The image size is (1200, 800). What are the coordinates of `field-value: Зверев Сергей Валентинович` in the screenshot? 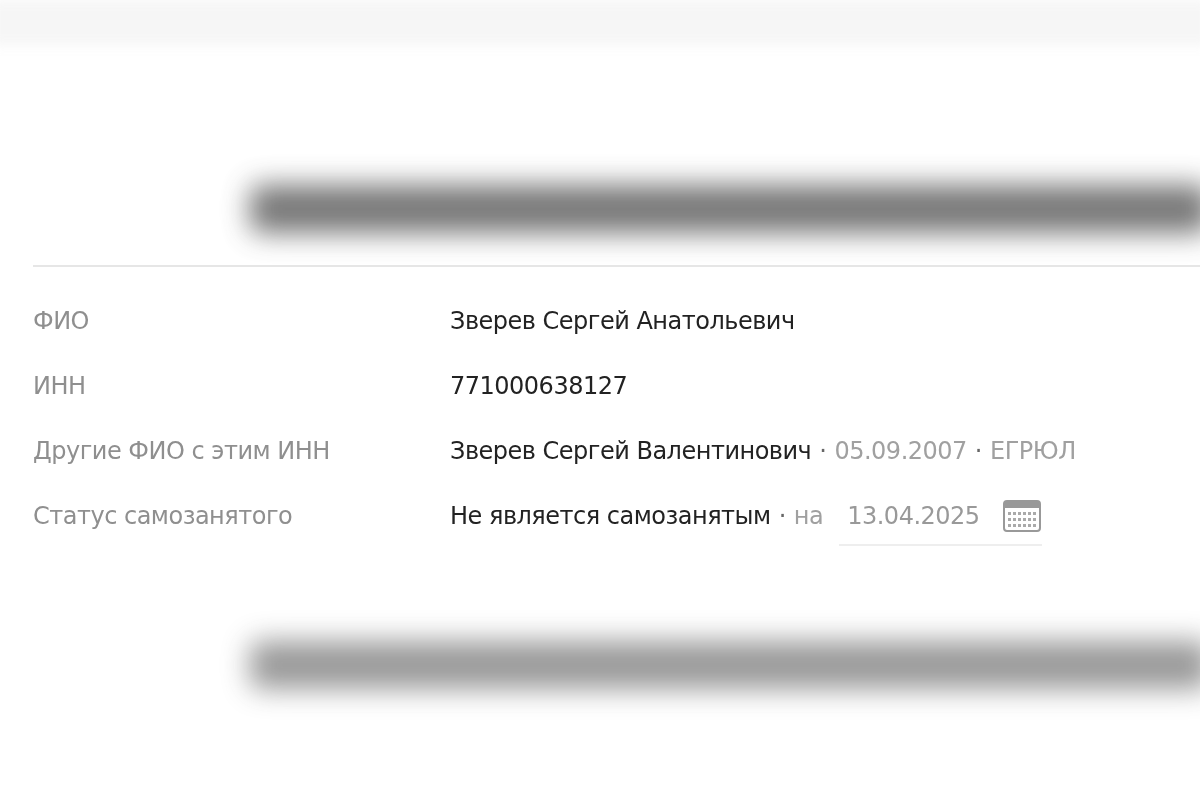 It's located at (631, 451).